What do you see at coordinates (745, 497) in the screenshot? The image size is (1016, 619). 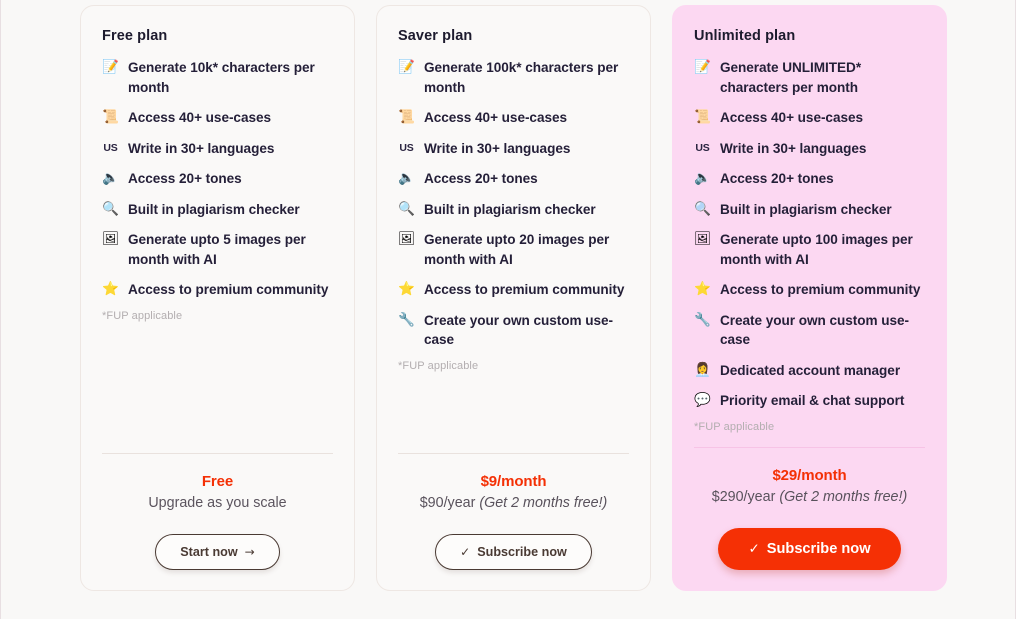 I see `price-yearly-amount: $290/year` at bounding box center [745, 497].